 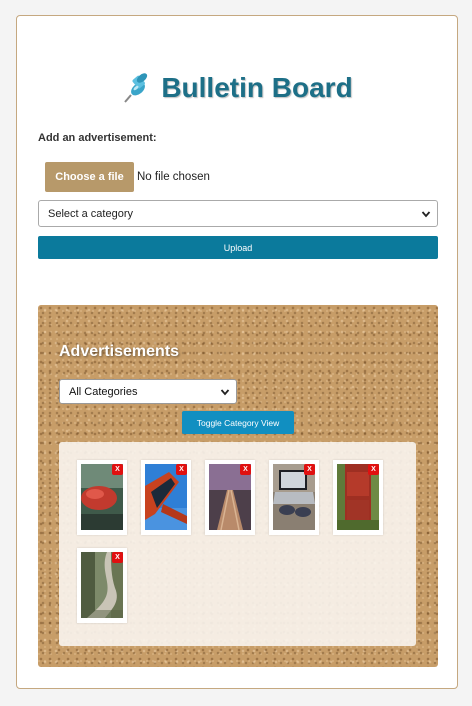 What do you see at coordinates (238, 422) in the screenshot?
I see `toggle-category-view-button: Toggle Category View` at bounding box center [238, 422].